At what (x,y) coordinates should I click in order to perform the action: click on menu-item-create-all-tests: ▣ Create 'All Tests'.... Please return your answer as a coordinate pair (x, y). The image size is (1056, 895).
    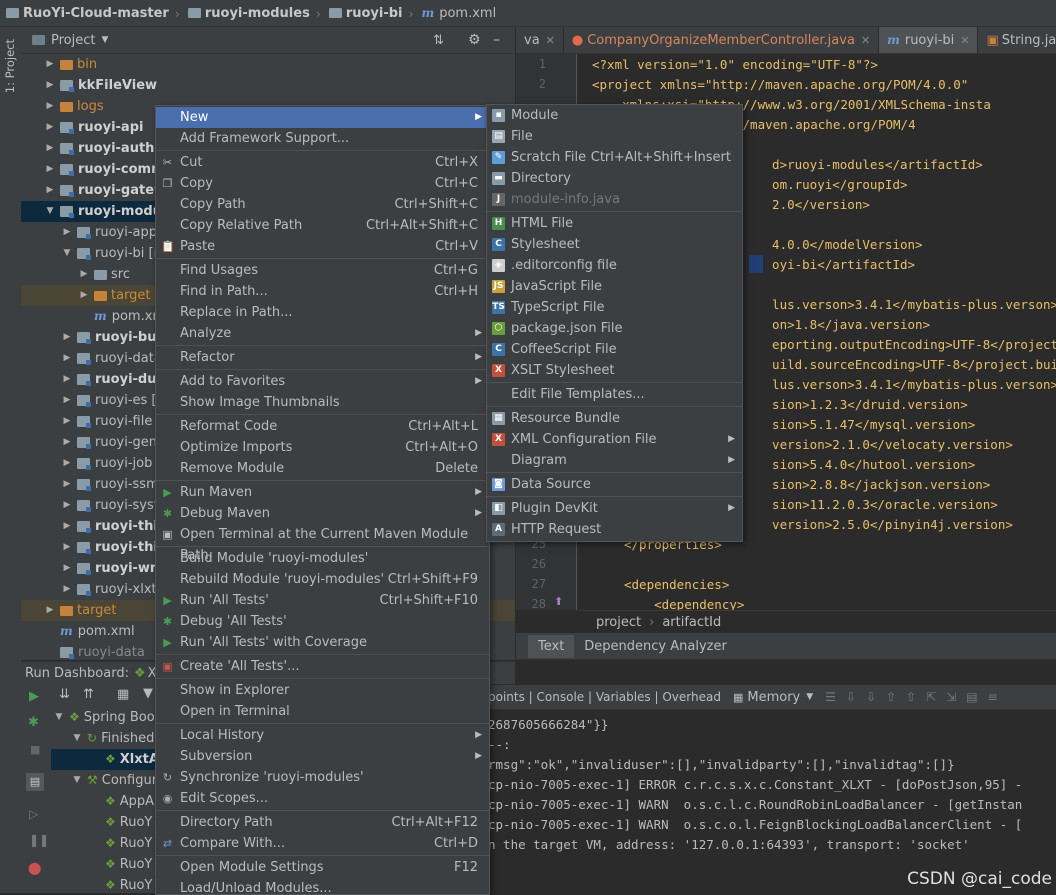
    Looking at the image, I should click on (322, 666).